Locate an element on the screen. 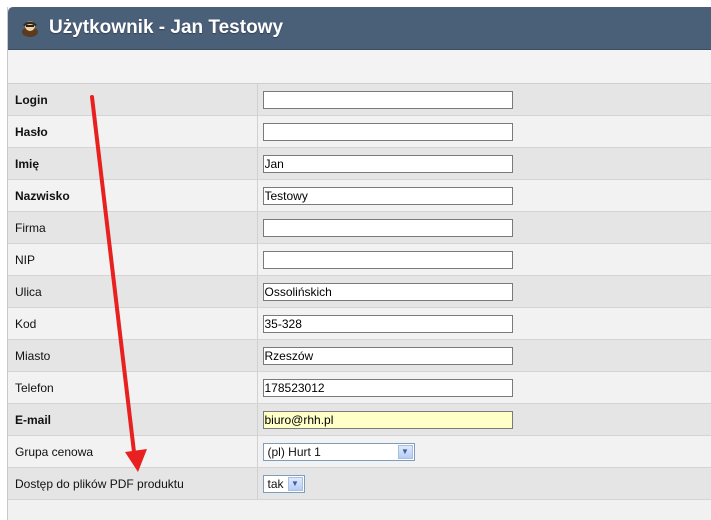  email-label: E-mail is located at coordinates (33, 419).